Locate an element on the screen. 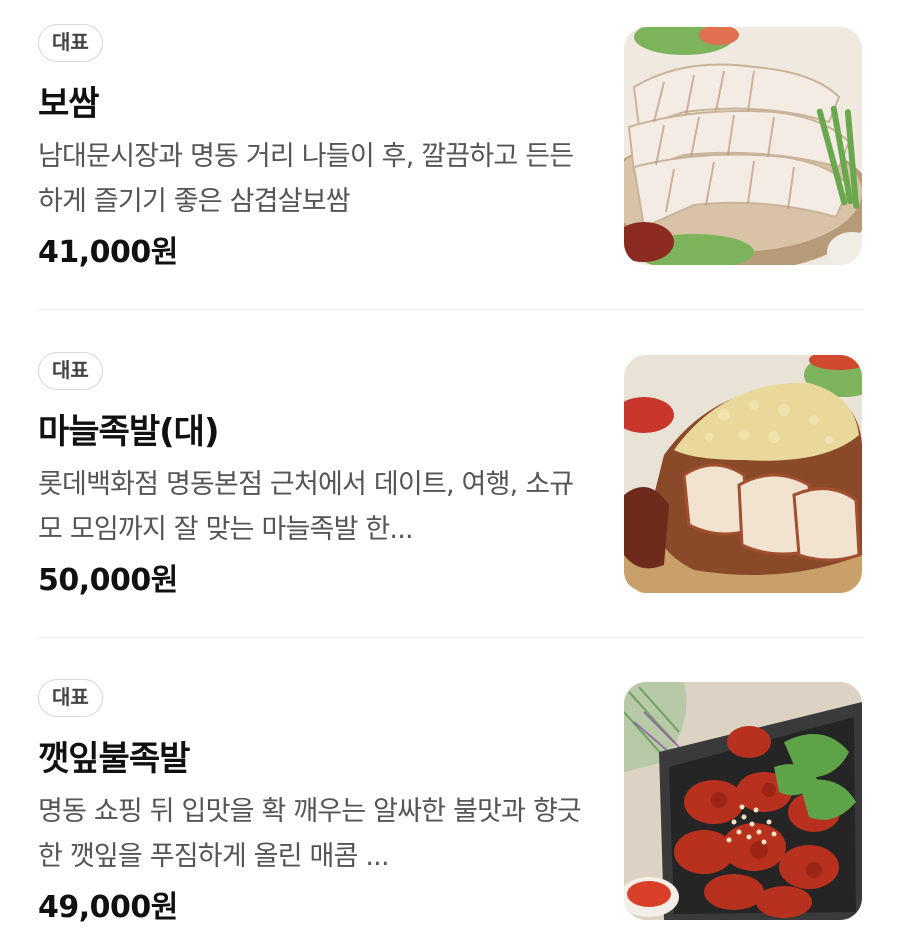 This screenshot has width=900, height=940. menu-item-price: 50,000원 is located at coordinates (108, 580).